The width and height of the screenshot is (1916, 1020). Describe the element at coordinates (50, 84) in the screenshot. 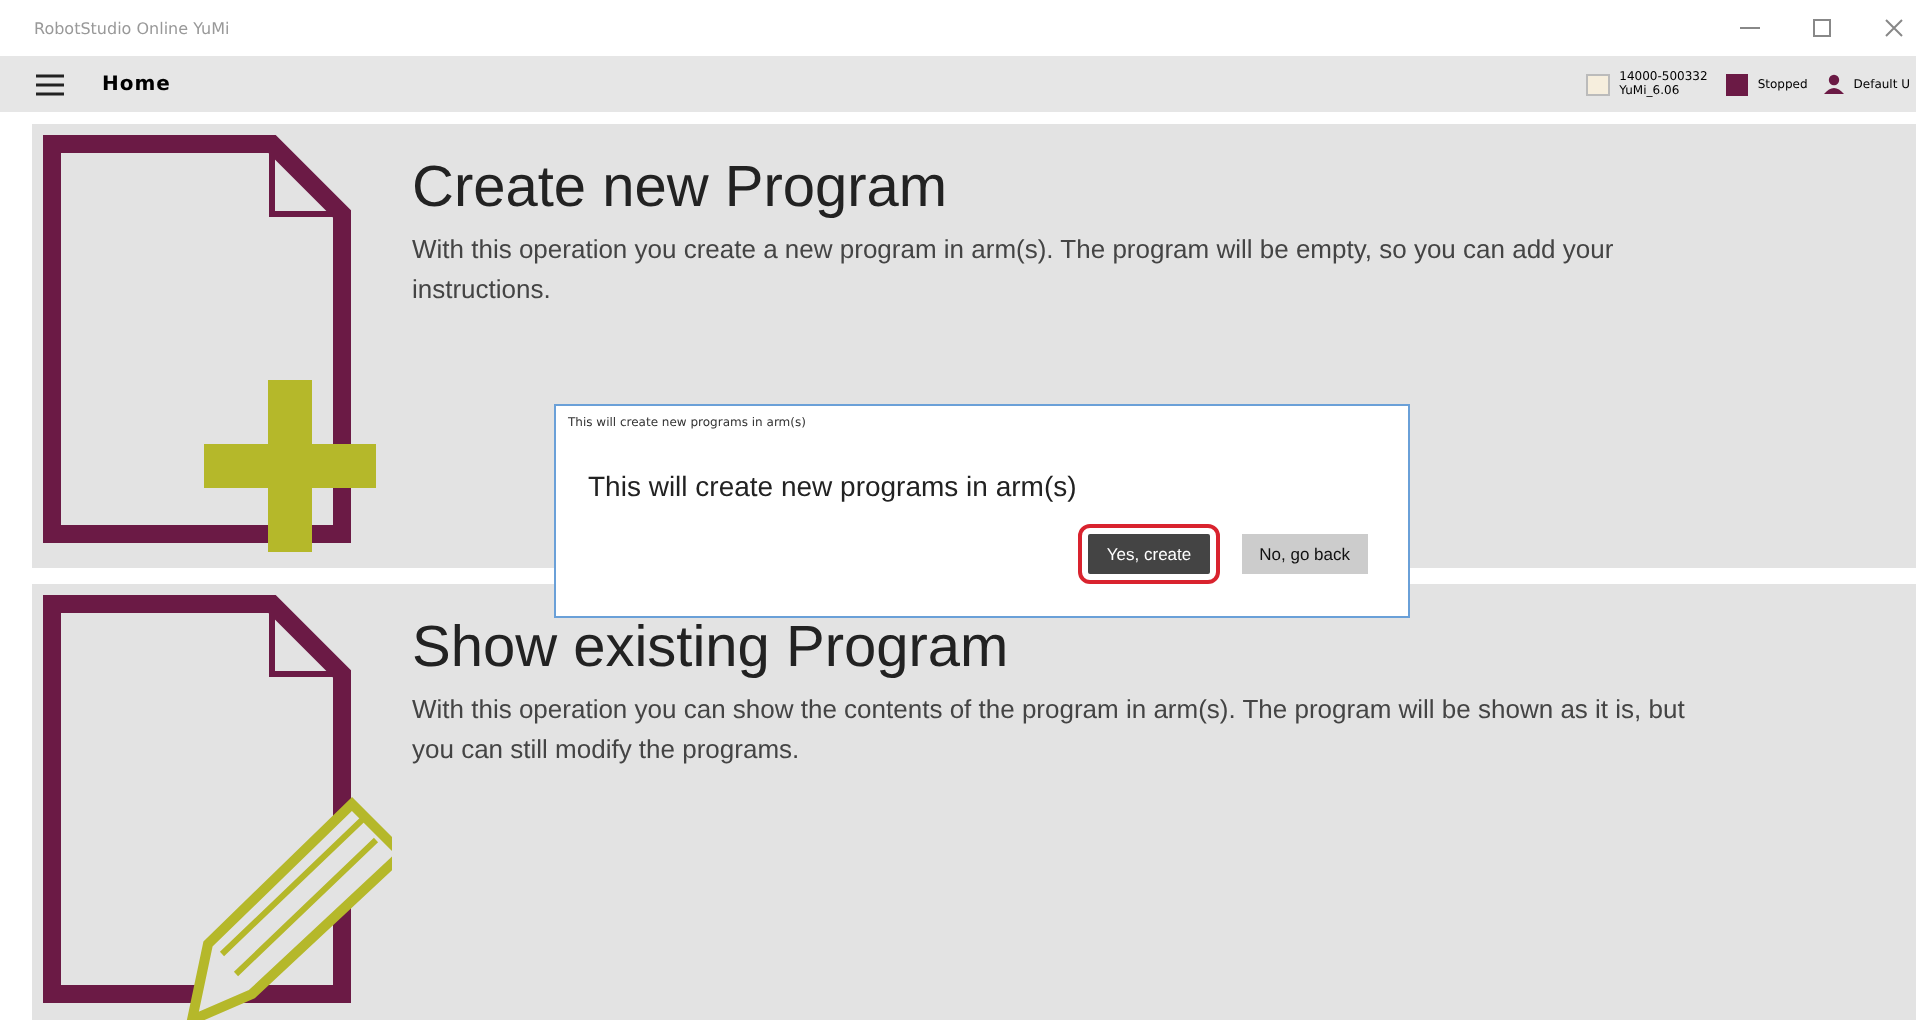

I see `menu-icon` at that location.